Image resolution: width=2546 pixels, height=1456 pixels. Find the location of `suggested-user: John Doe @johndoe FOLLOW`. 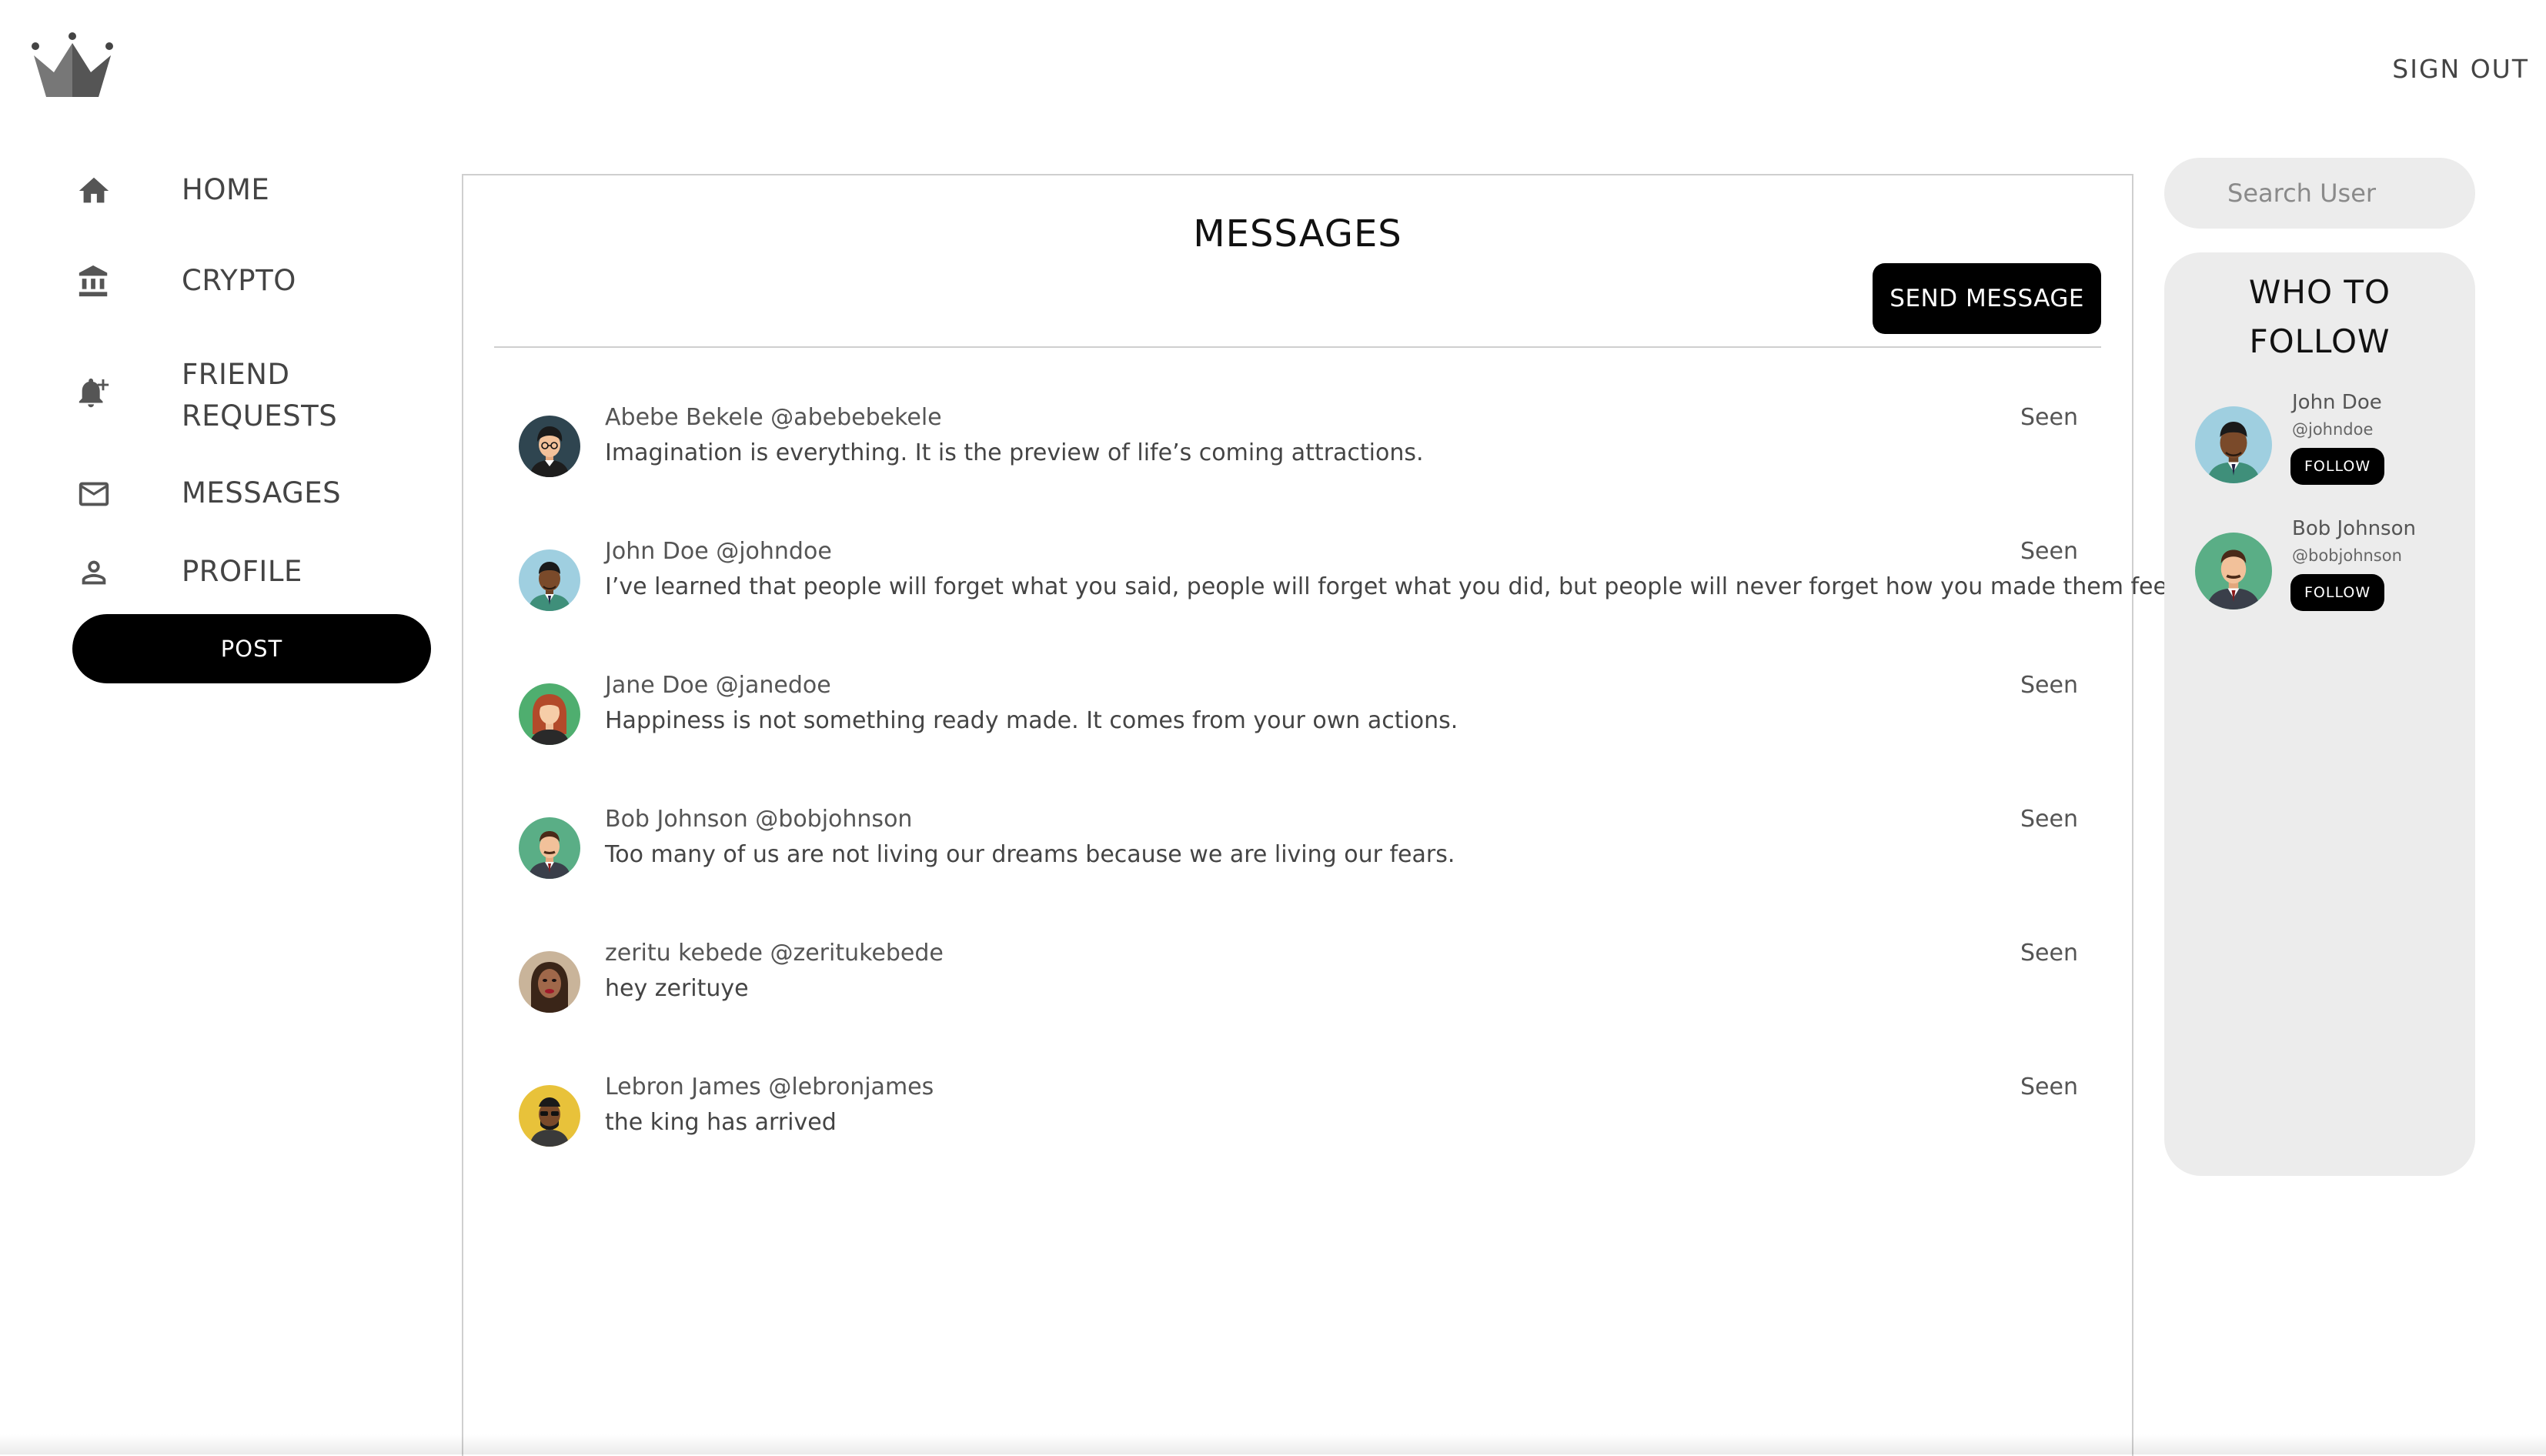

suggested-user: John Doe @johndoe FOLLOW is located at coordinates (2326, 445).